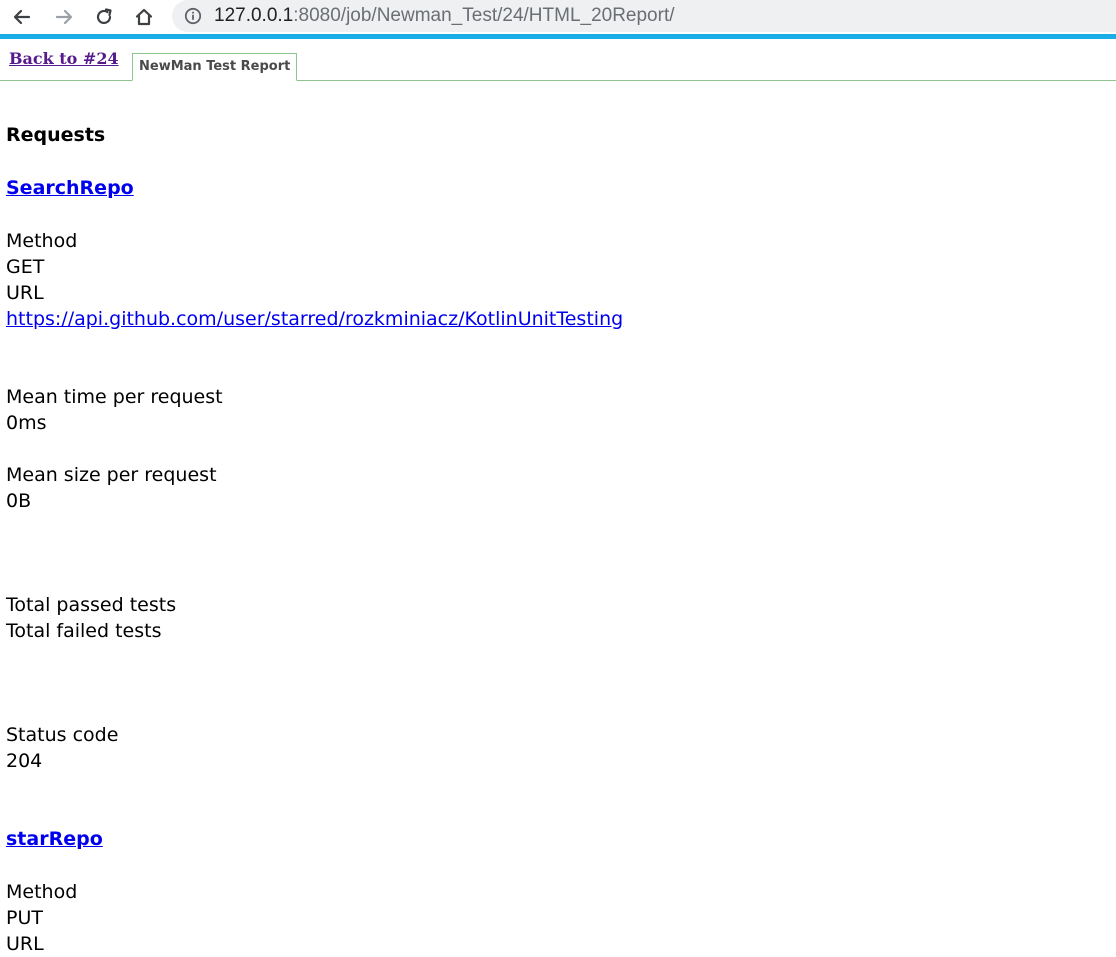 The image size is (1116, 957). What do you see at coordinates (19, 501) in the screenshot?
I see `mean-size-value: 0B` at bounding box center [19, 501].